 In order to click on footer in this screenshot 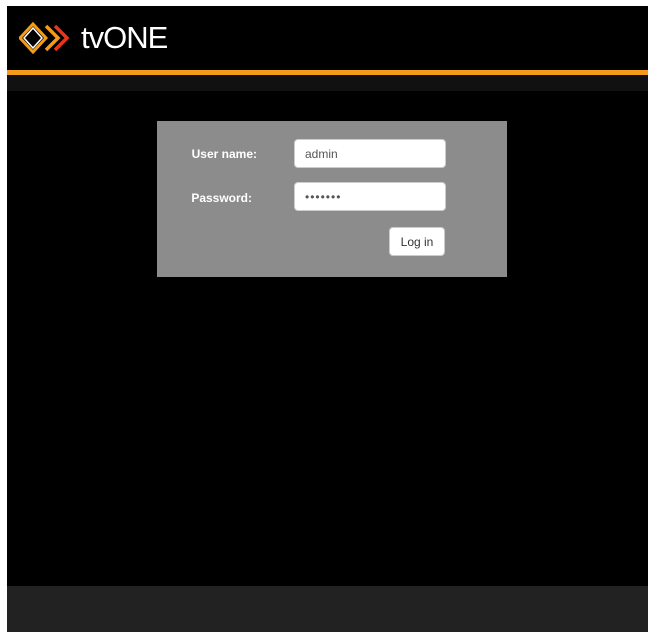, I will do `click(327, 609)`.